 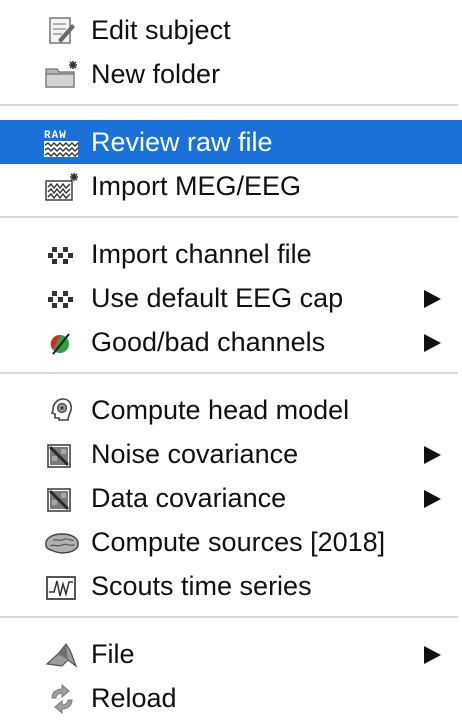 What do you see at coordinates (182, 142) in the screenshot?
I see `menu-item-label: Review raw file` at bounding box center [182, 142].